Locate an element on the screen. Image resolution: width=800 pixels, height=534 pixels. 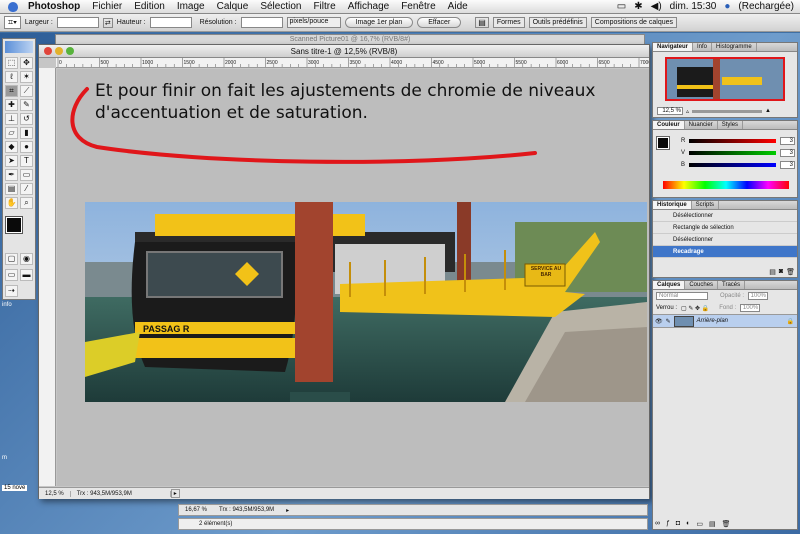
largeur-field is located at coordinates (77, 22).